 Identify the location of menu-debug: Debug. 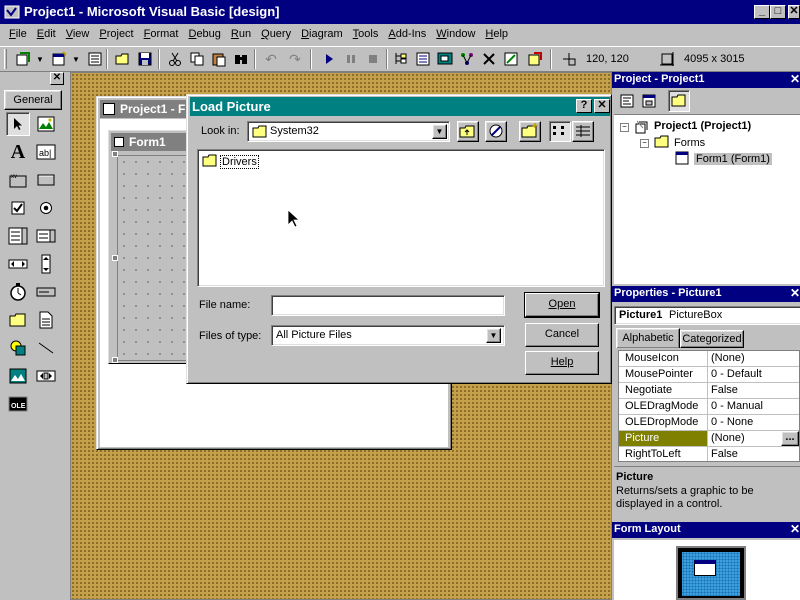
(204, 34).